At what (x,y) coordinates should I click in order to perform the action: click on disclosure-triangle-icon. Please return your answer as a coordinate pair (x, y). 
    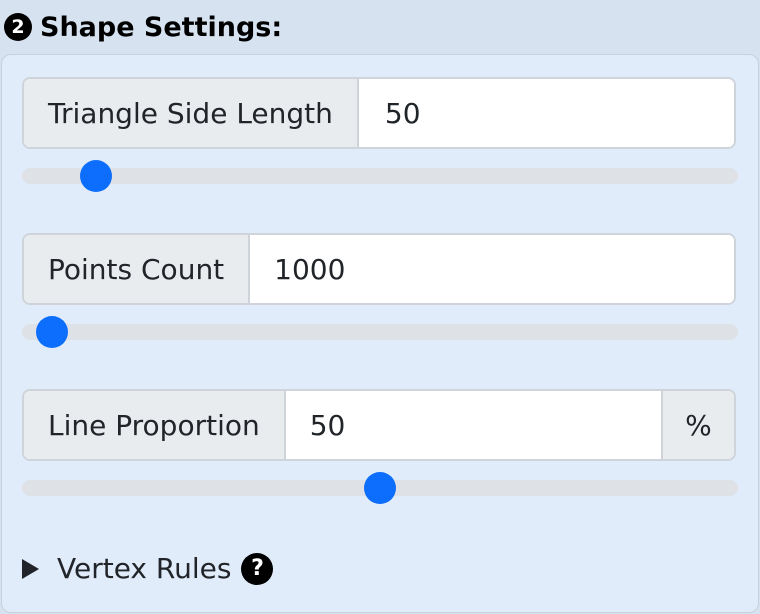
    Looking at the image, I should click on (30, 568).